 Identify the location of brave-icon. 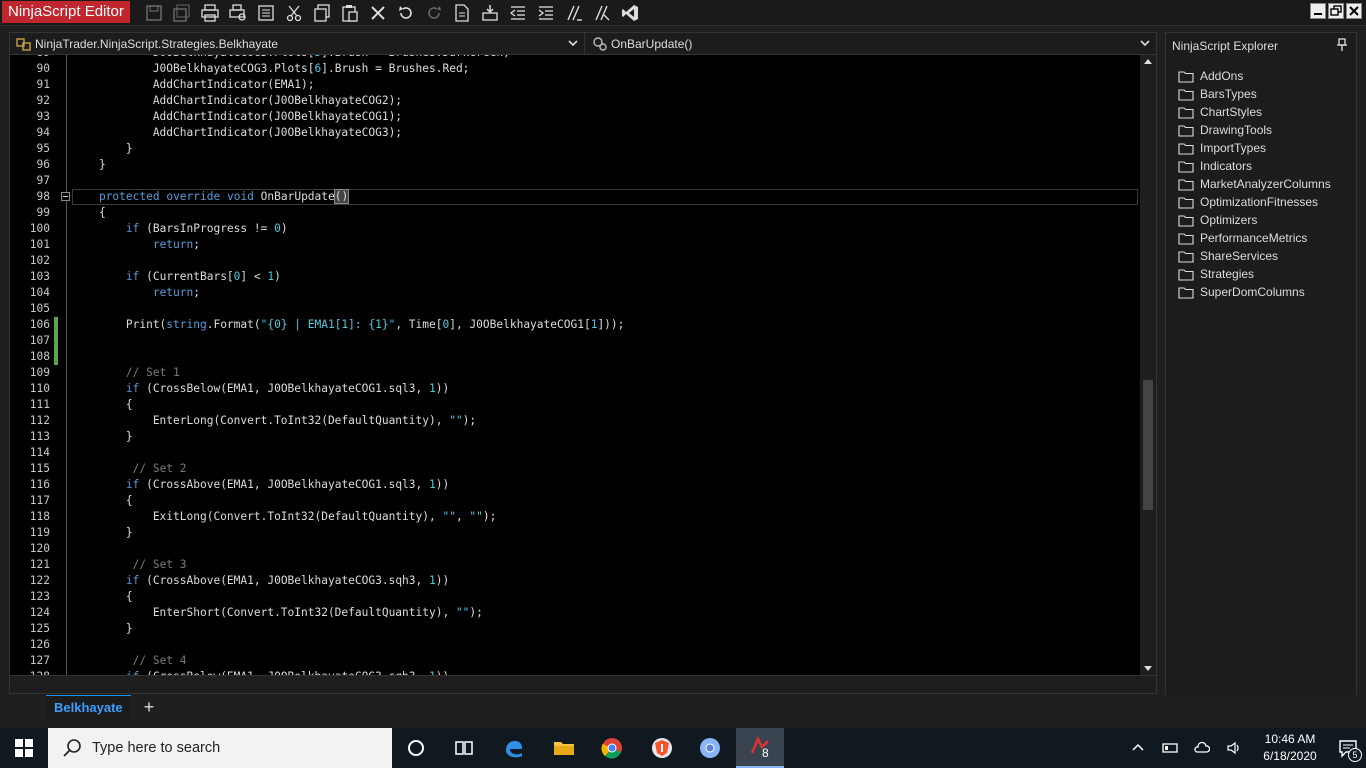
(662, 748).